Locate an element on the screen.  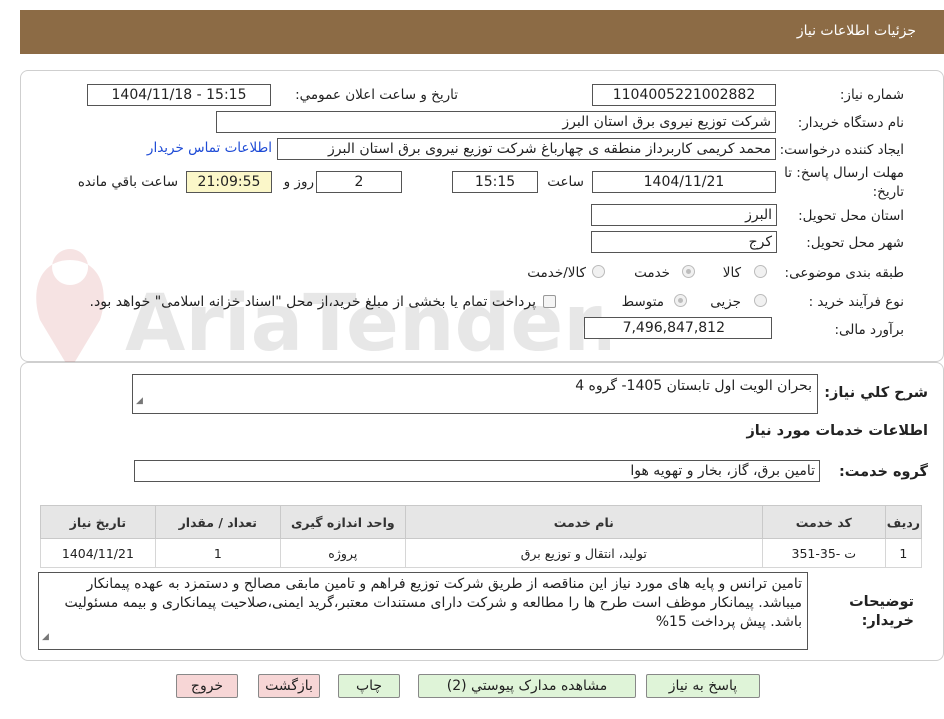
cell-service-code: ت -35-351 is located at coordinates (823, 553).